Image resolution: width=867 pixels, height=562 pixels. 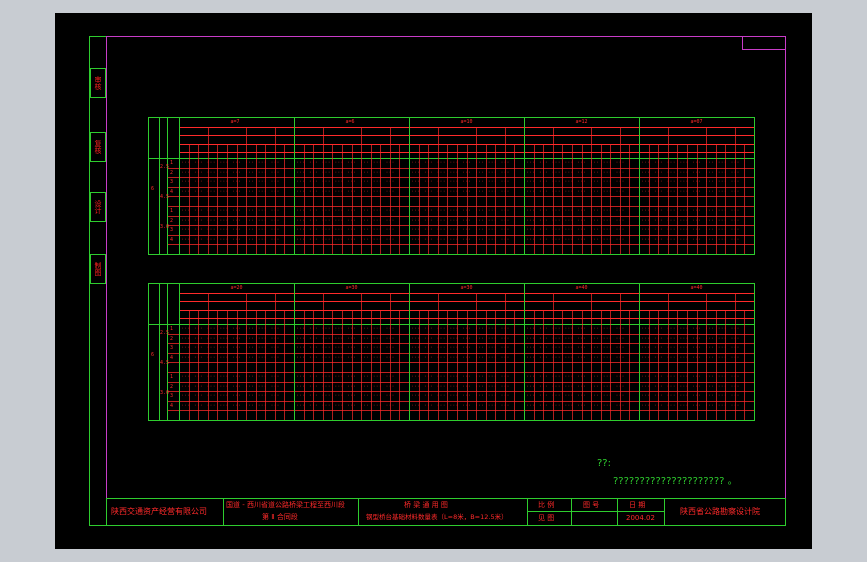 What do you see at coordinates (98, 207) in the screenshot?
I see `side-tab-design: 设计` at bounding box center [98, 207].